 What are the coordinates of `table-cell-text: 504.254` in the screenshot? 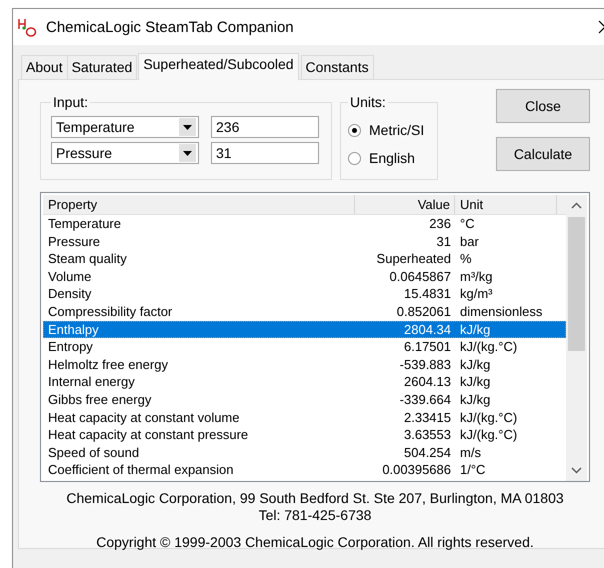 It's located at (427, 453).